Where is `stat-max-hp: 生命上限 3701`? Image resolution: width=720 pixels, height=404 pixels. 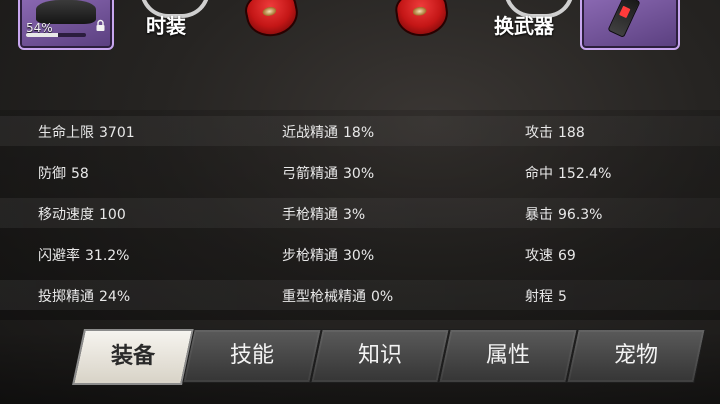 stat-max-hp: 生命上限 3701 is located at coordinates (86, 131).